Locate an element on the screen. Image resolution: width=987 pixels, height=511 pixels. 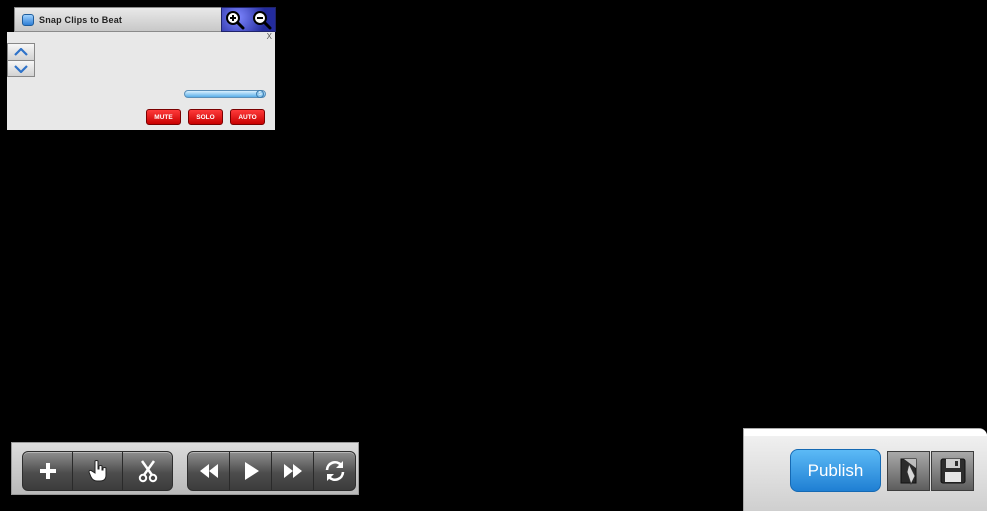
zoom-controls is located at coordinates (248, 19).